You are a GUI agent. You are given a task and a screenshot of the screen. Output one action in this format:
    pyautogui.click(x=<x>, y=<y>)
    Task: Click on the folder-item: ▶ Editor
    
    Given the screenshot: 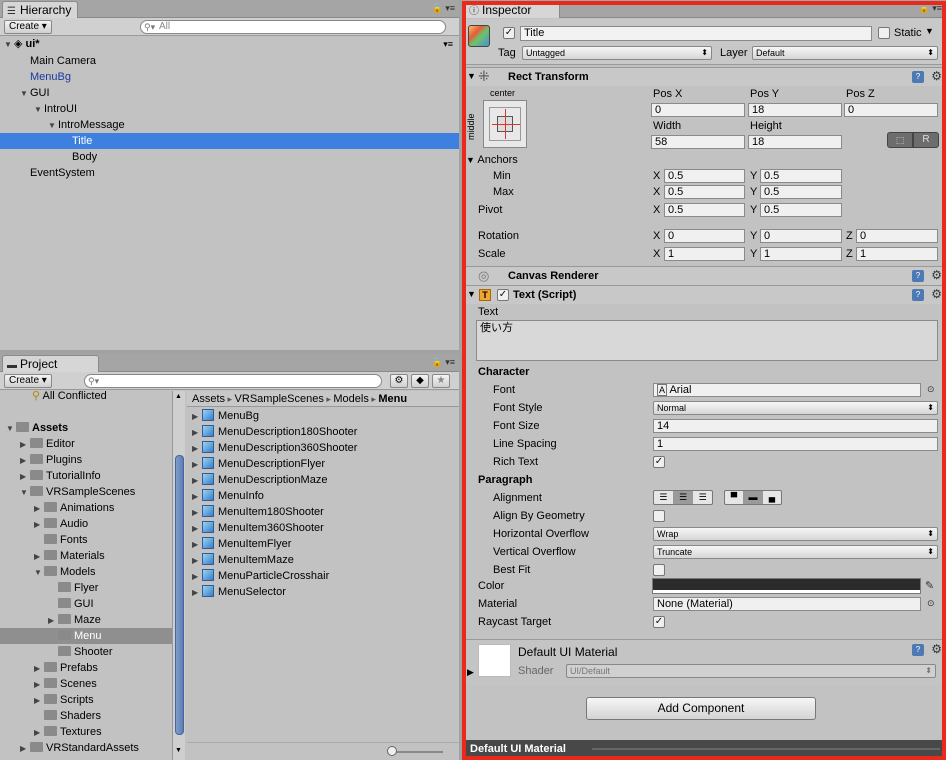 What is the action you would take?
    pyautogui.click(x=86, y=444)
    